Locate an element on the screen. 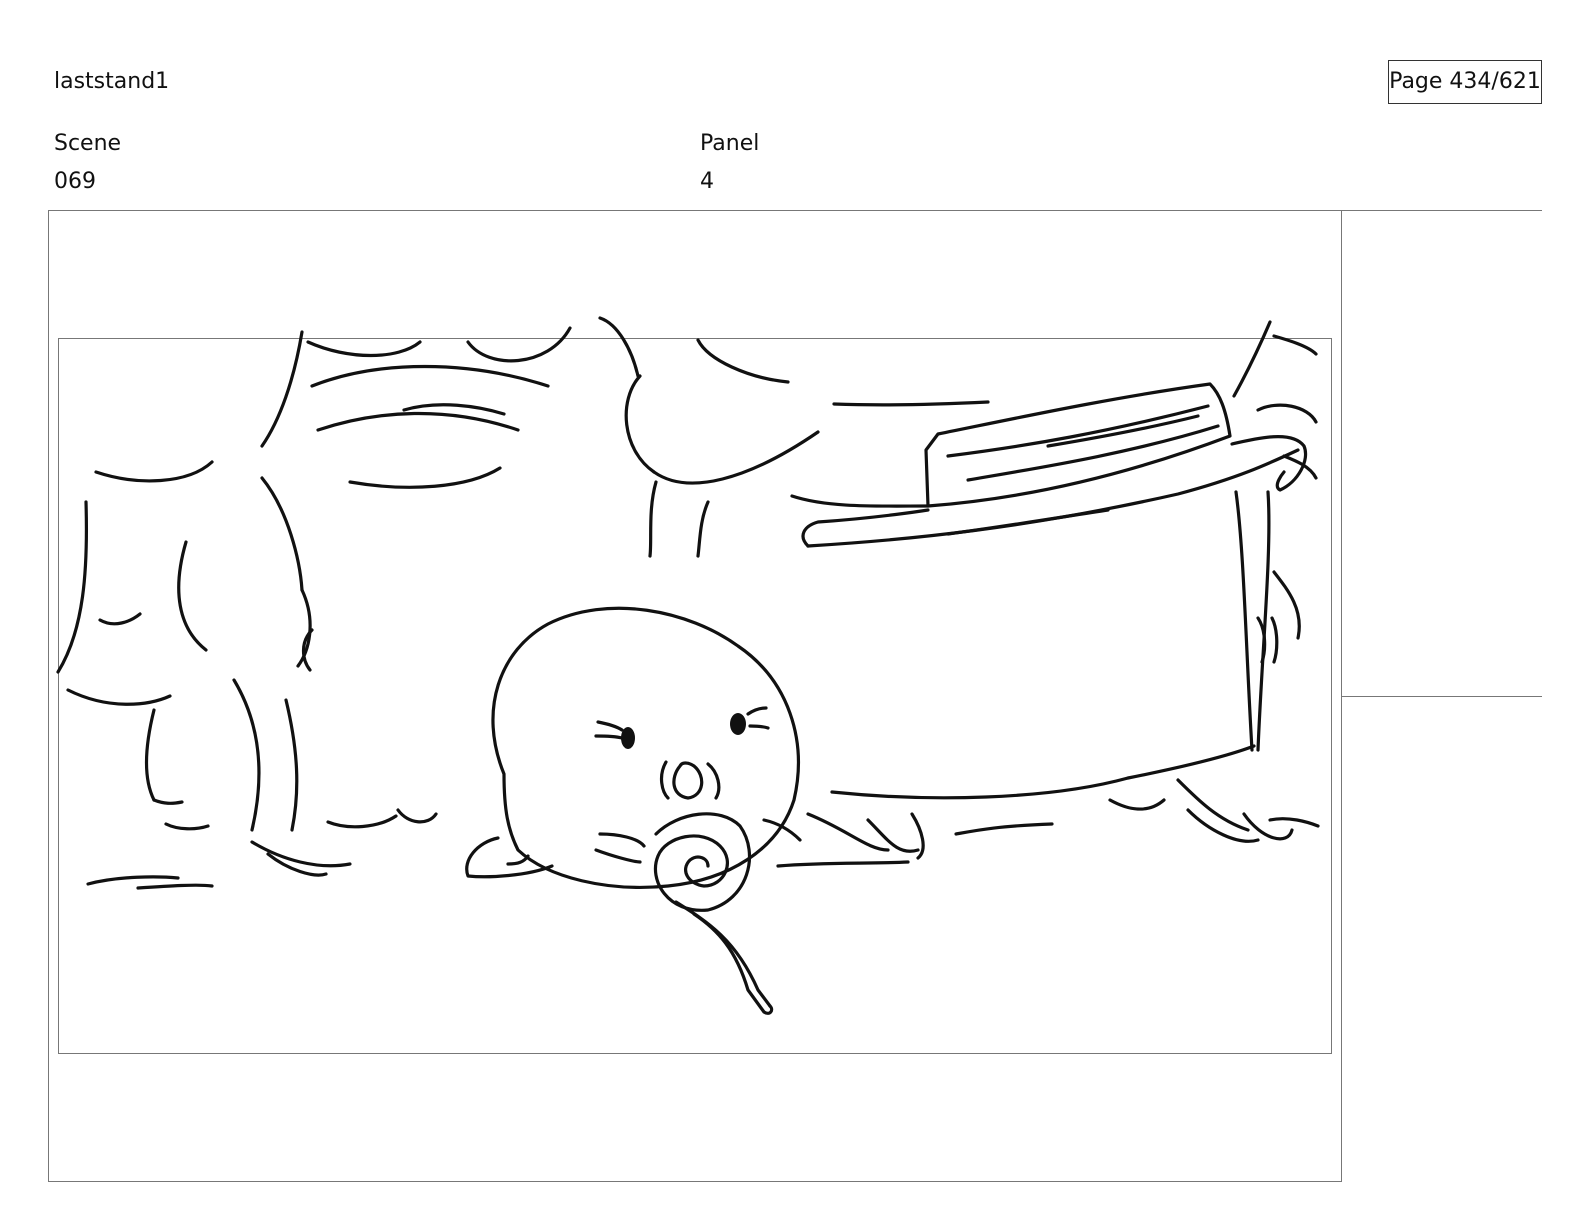 This screenshot has width=1584, height=1224. page-counter: Page 434/621 is located at coordinates (1465, 82).